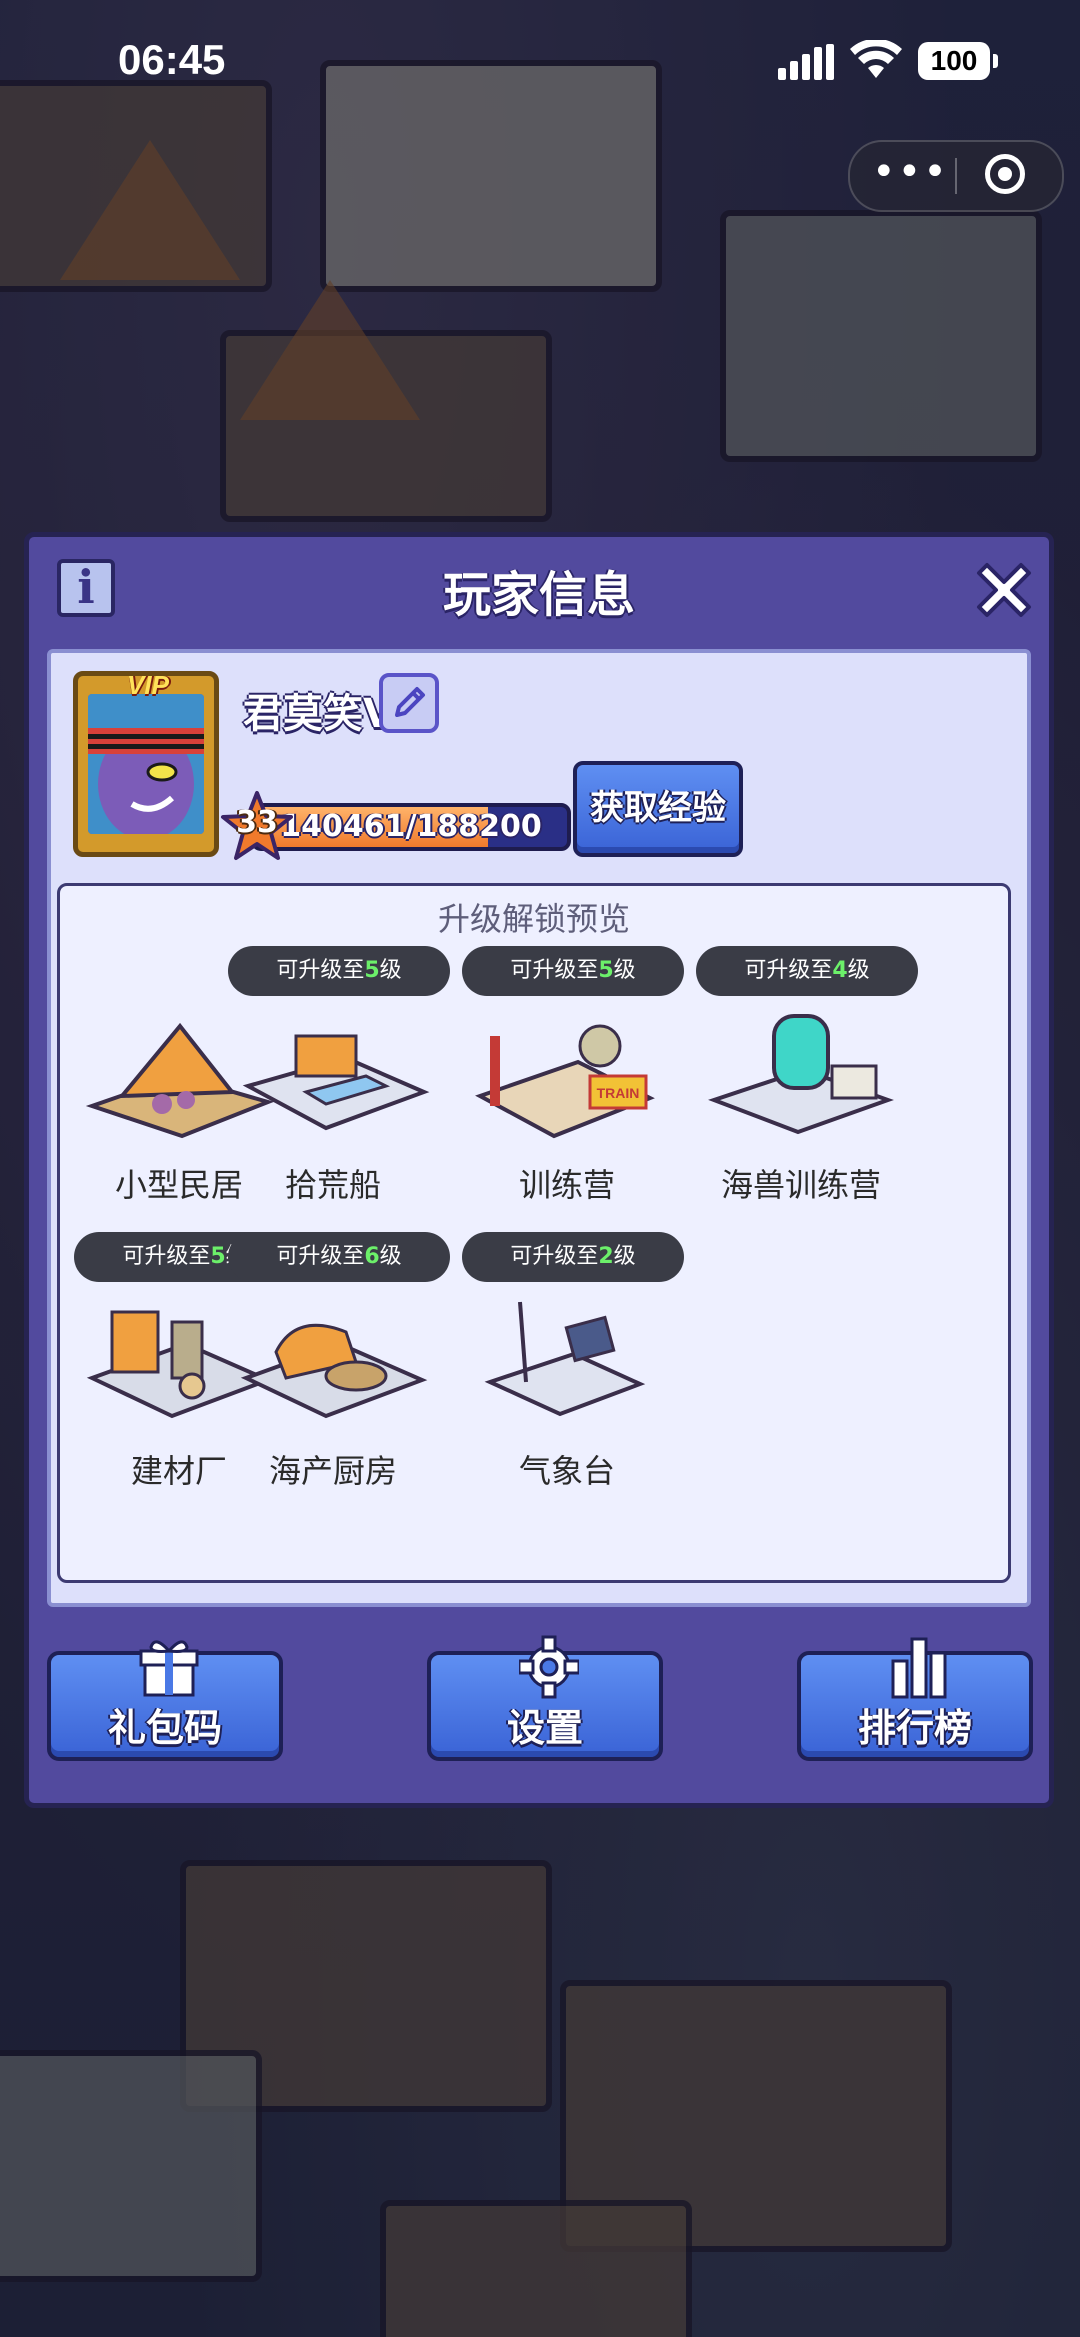  I want to click on building-seafood-kitchen: 可升级至6级 海产厨房, so click(339, 1367).